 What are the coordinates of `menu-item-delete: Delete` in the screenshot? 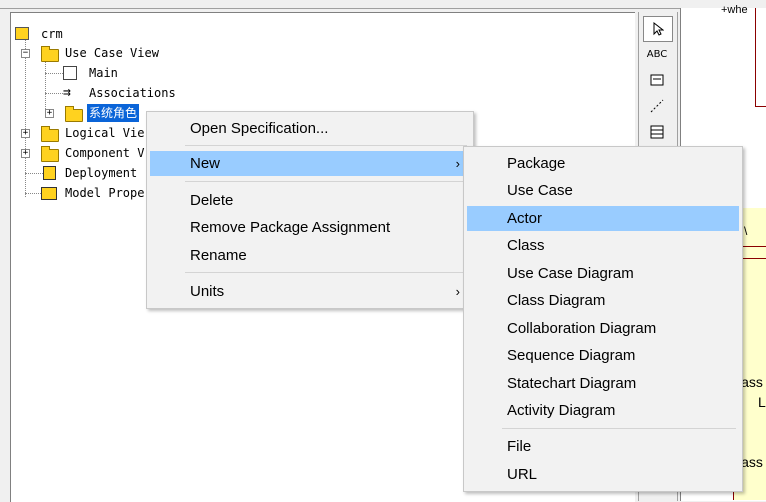 It's located at (310, 200).